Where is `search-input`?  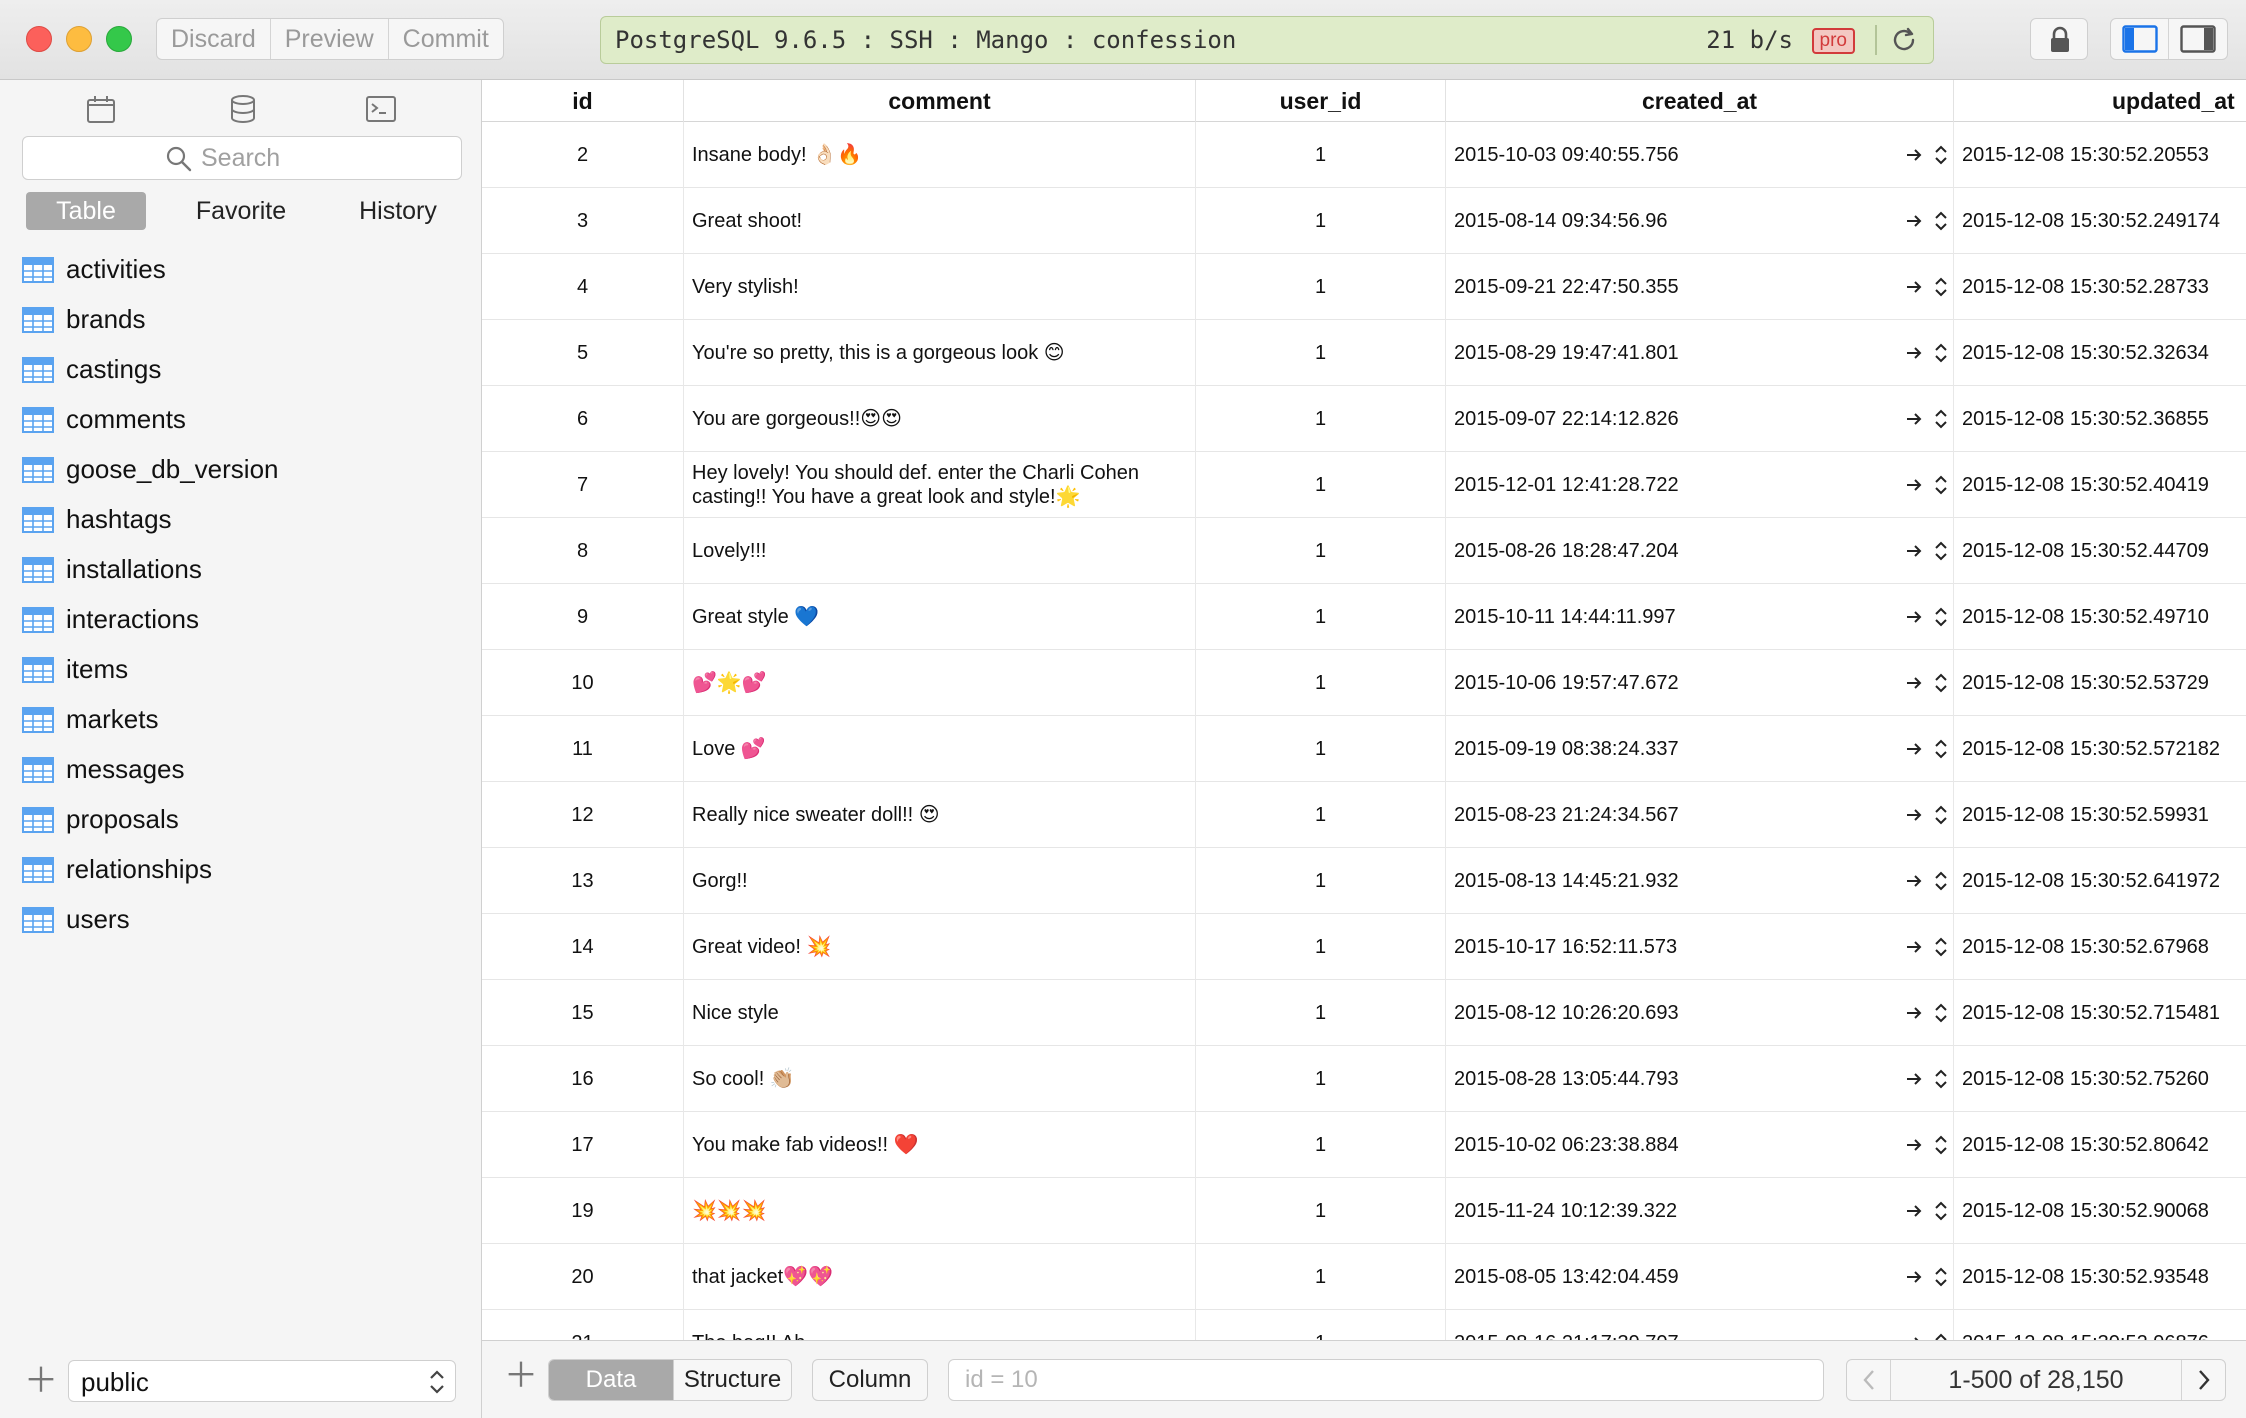
search-input is located at coordinates (326, 158).